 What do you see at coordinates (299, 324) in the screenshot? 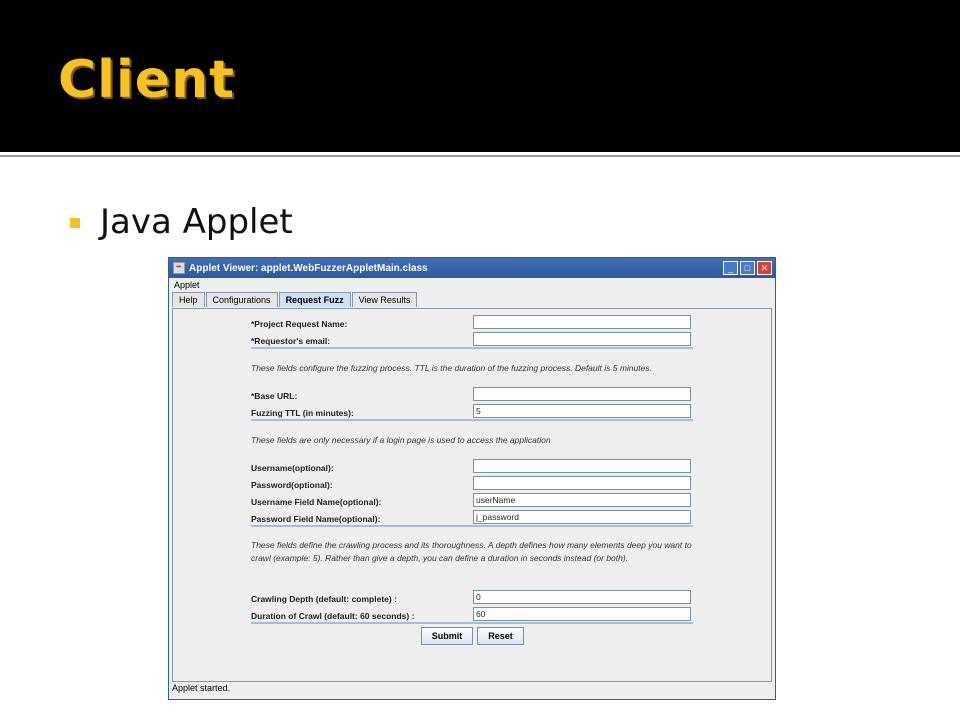
I see `project-request-name-label: *Project Request Name:` at bounding box center [299, 324].